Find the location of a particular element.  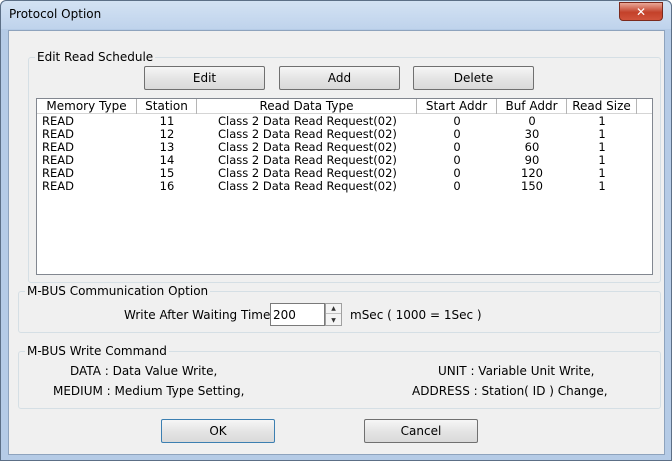

close-icon: ✕ is located at coordinates (641, 11).